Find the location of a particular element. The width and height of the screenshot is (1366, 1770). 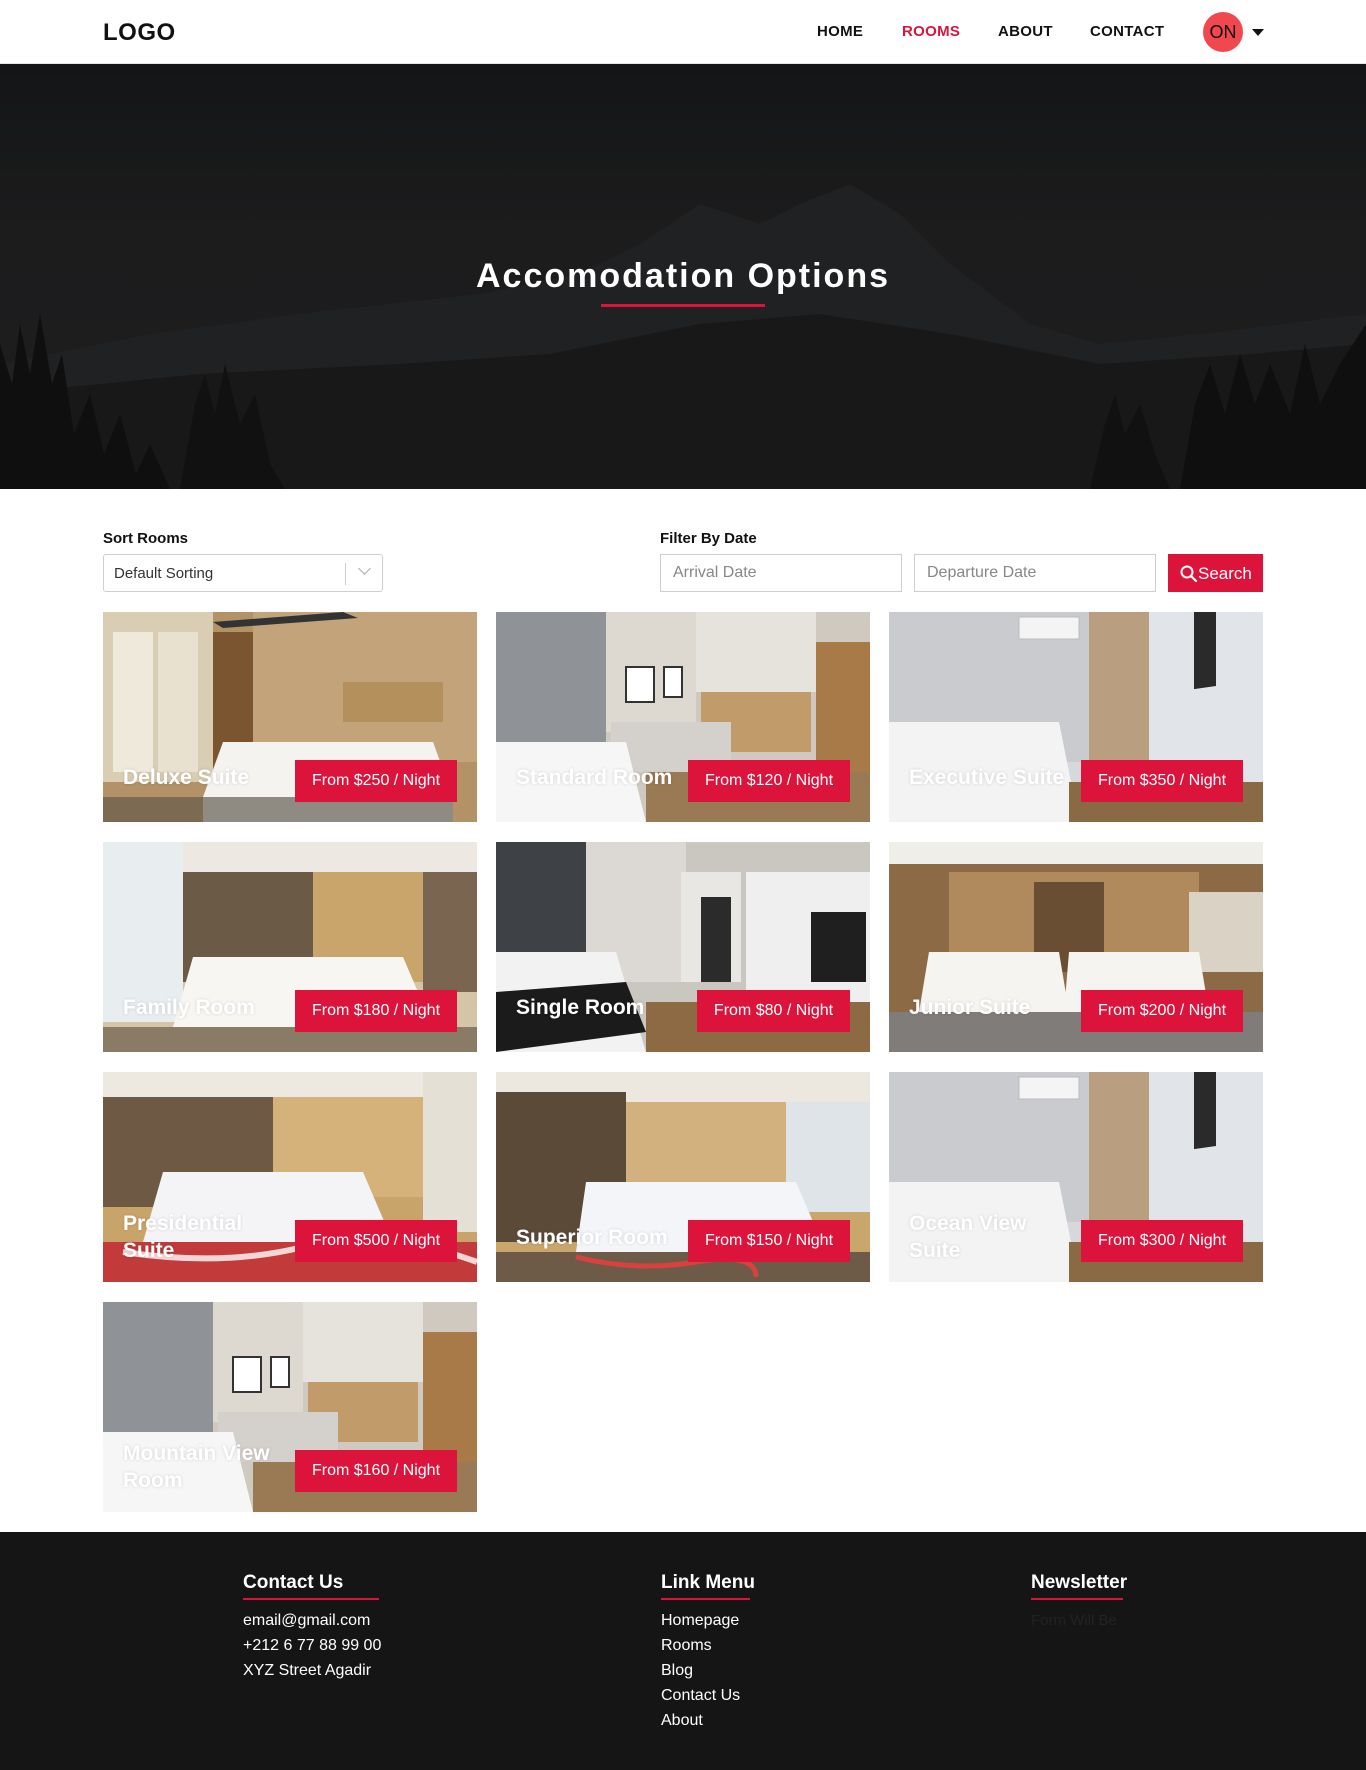

arrival-date-field is located at coordinates (781, 573).